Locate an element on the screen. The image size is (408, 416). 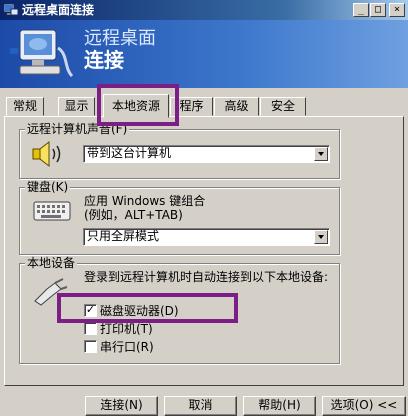
keyboard-select: 只用全屏模式 is located at coordinates (206, 237).